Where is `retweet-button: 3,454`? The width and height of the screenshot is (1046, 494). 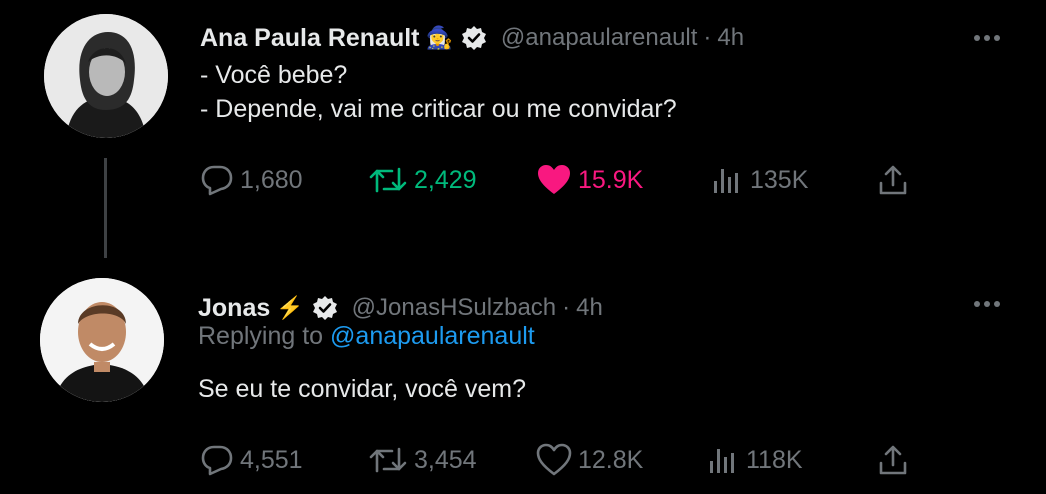
retweet-button: 3,454 is located at coordinates (422, 460).